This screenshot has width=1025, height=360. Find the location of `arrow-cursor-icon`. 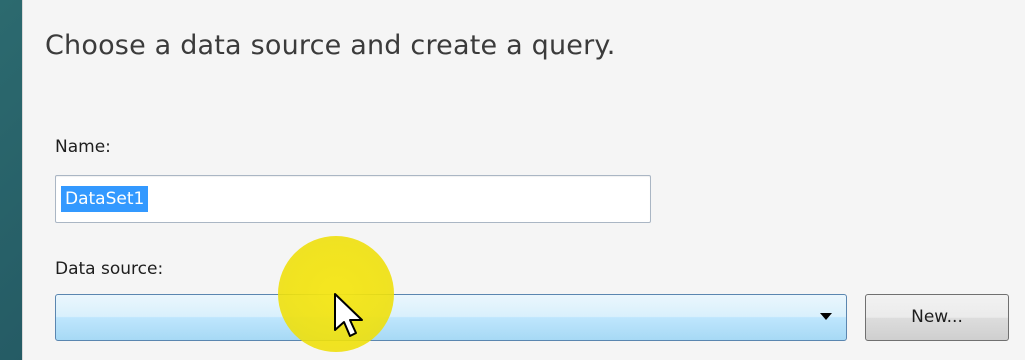

arrow-cursor-icon is located at coordinates (348, 315).